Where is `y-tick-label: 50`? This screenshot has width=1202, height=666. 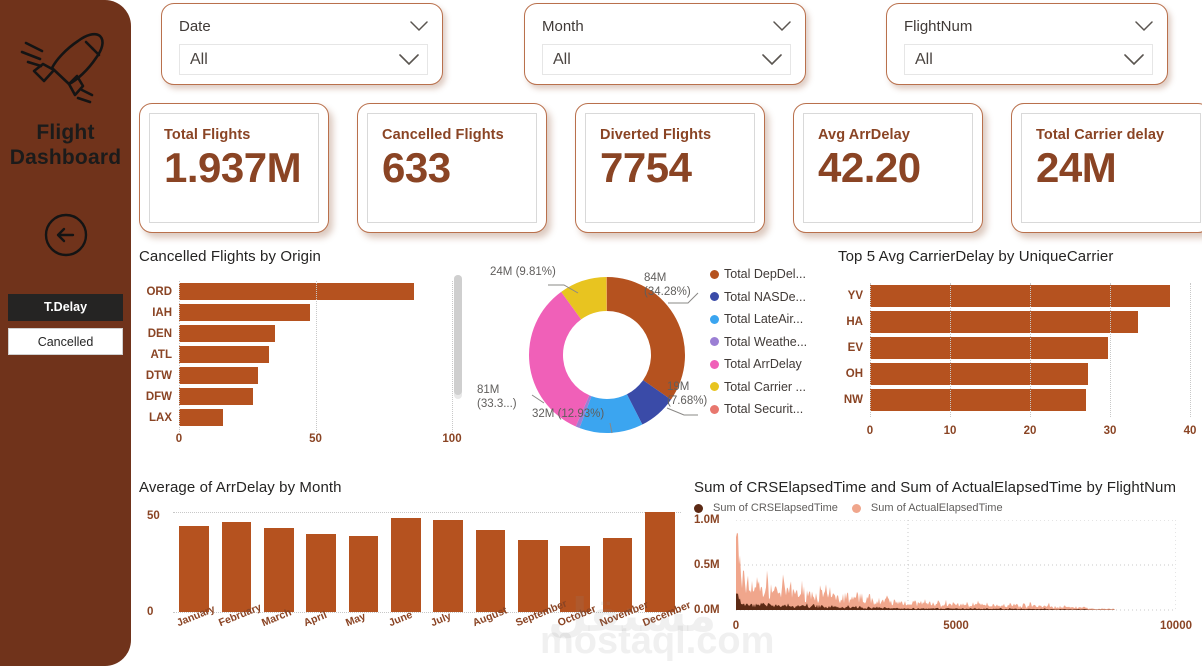 y-tick-label: 50 is located at coordinates (153, 516).